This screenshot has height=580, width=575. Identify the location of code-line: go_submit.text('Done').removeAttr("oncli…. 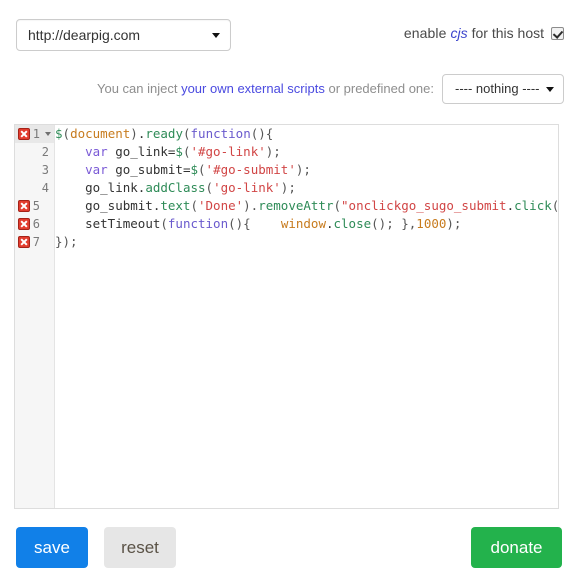
(306, 206).